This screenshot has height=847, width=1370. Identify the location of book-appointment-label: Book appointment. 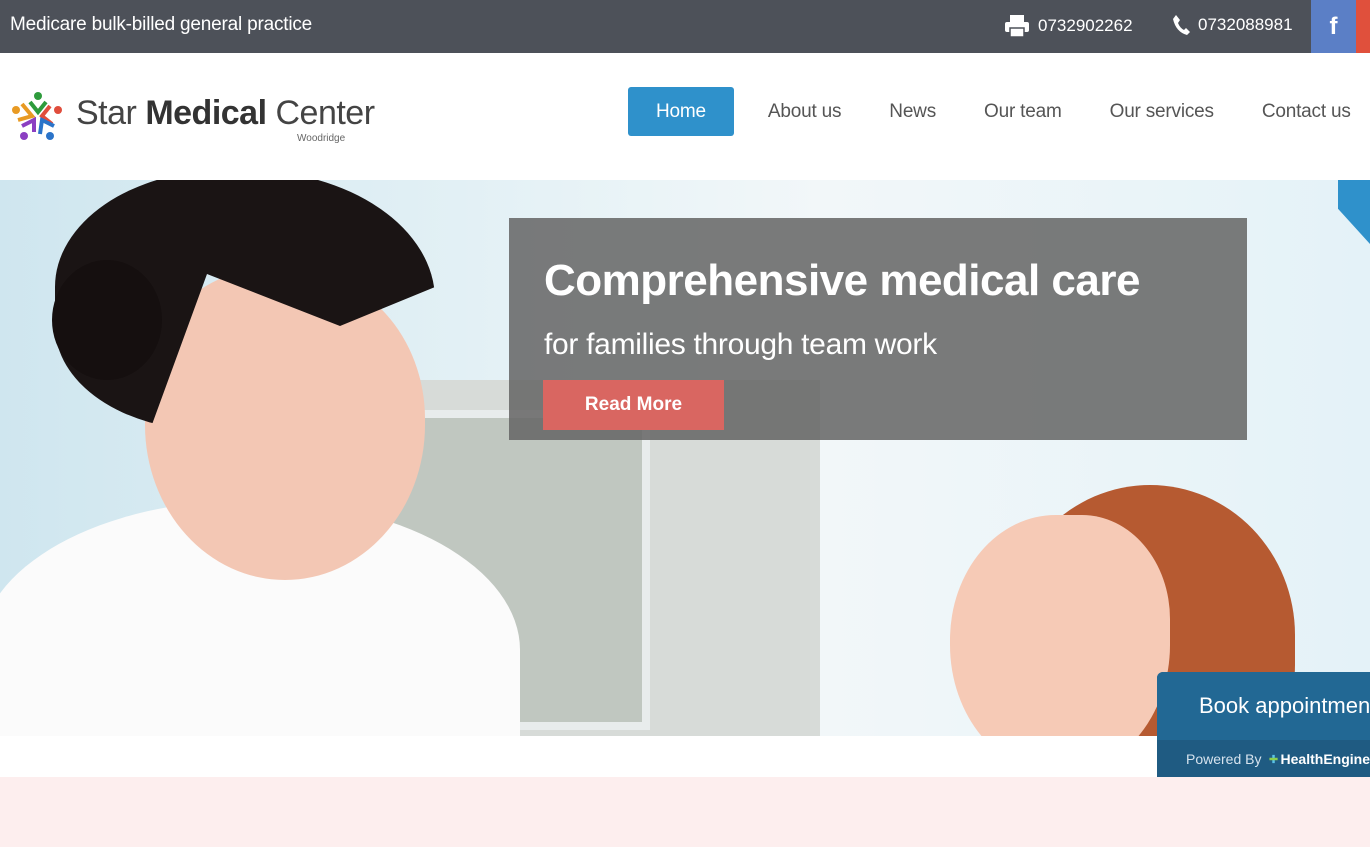
(1284, 705).